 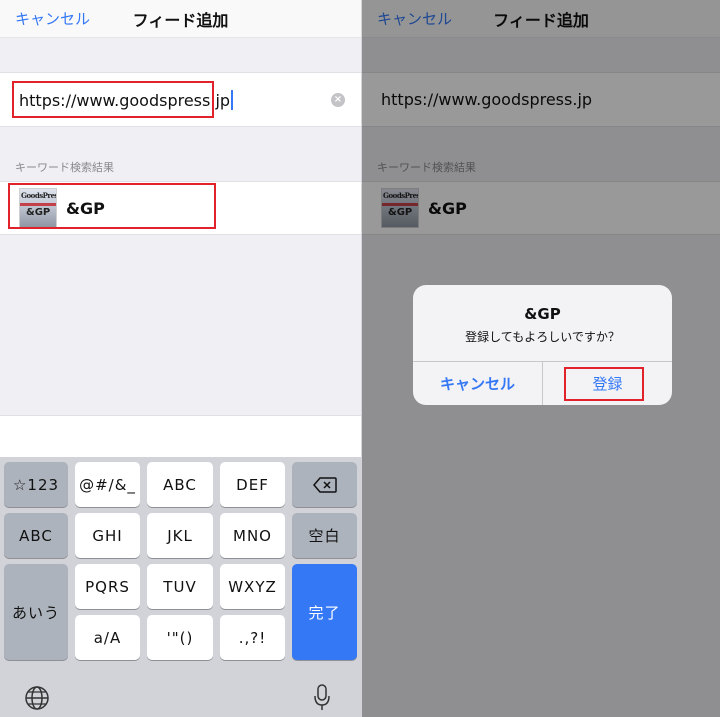 What do you see at coordinates (232, 100) in the screenshot?
I see `text-caret` at bounding box center [232, 100].